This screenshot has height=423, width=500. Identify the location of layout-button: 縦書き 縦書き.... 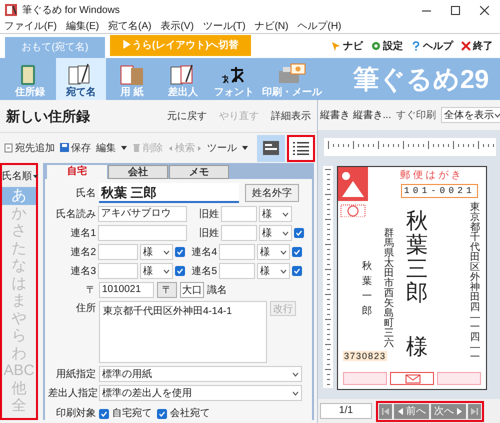
(356, 115).